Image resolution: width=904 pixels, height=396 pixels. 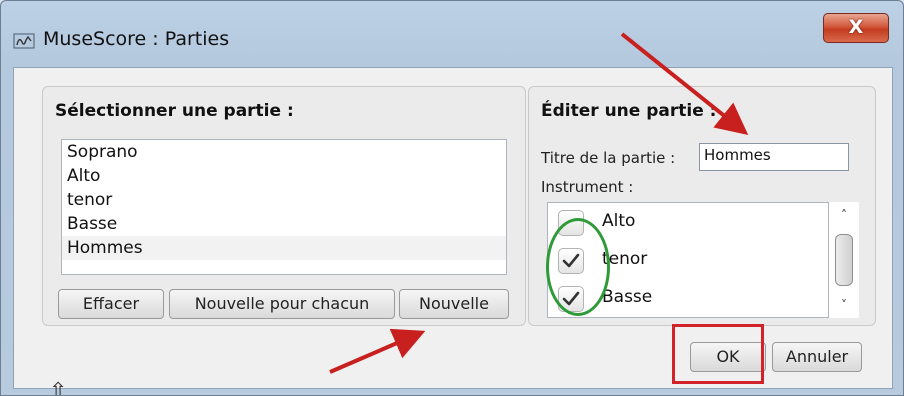 I want to click on arrow-to-new-button, so click(x=377, y=351).